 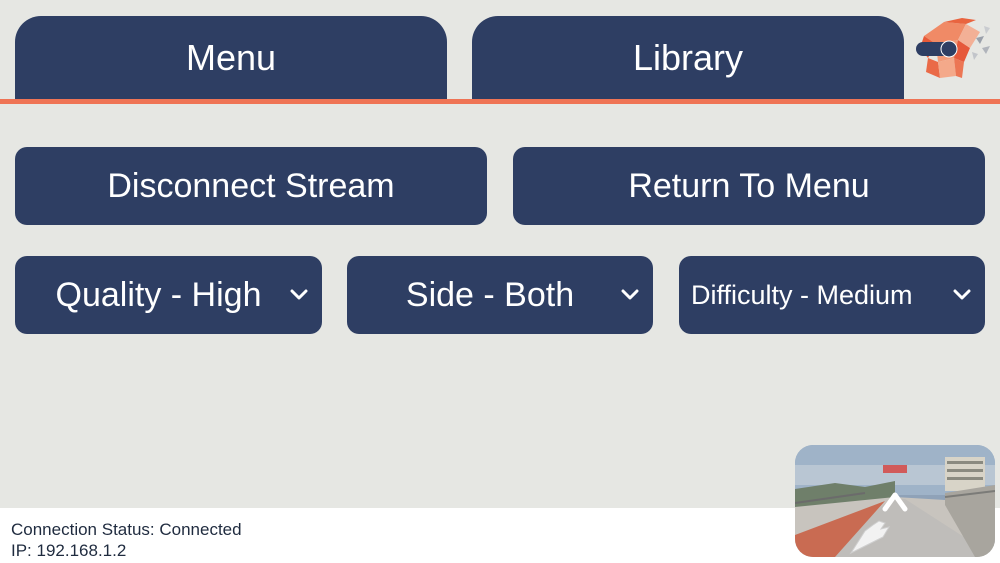 I want to click on difficulty-dropdown: Difficulty - Medium, so click(x=832, y=295).